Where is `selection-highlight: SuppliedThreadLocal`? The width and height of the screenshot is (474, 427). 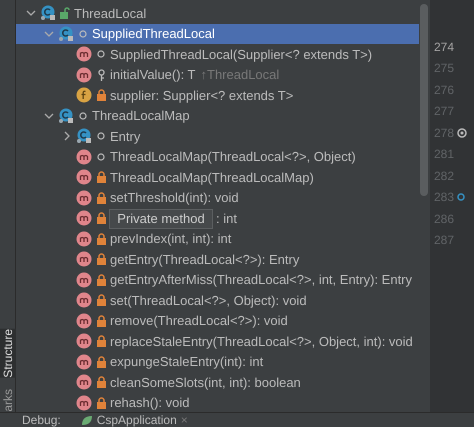
selection-highlight: SuppliedThreadLocal is located at coordinates (217, 34).